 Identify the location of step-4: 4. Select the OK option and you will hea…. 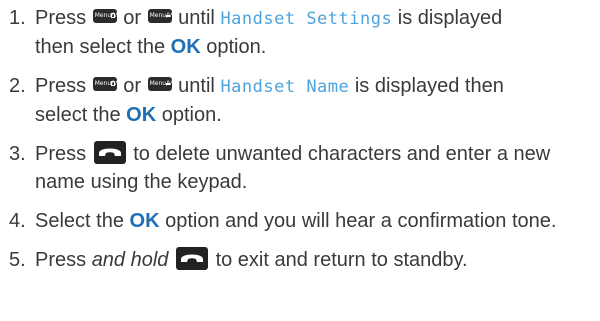
(302, 221).